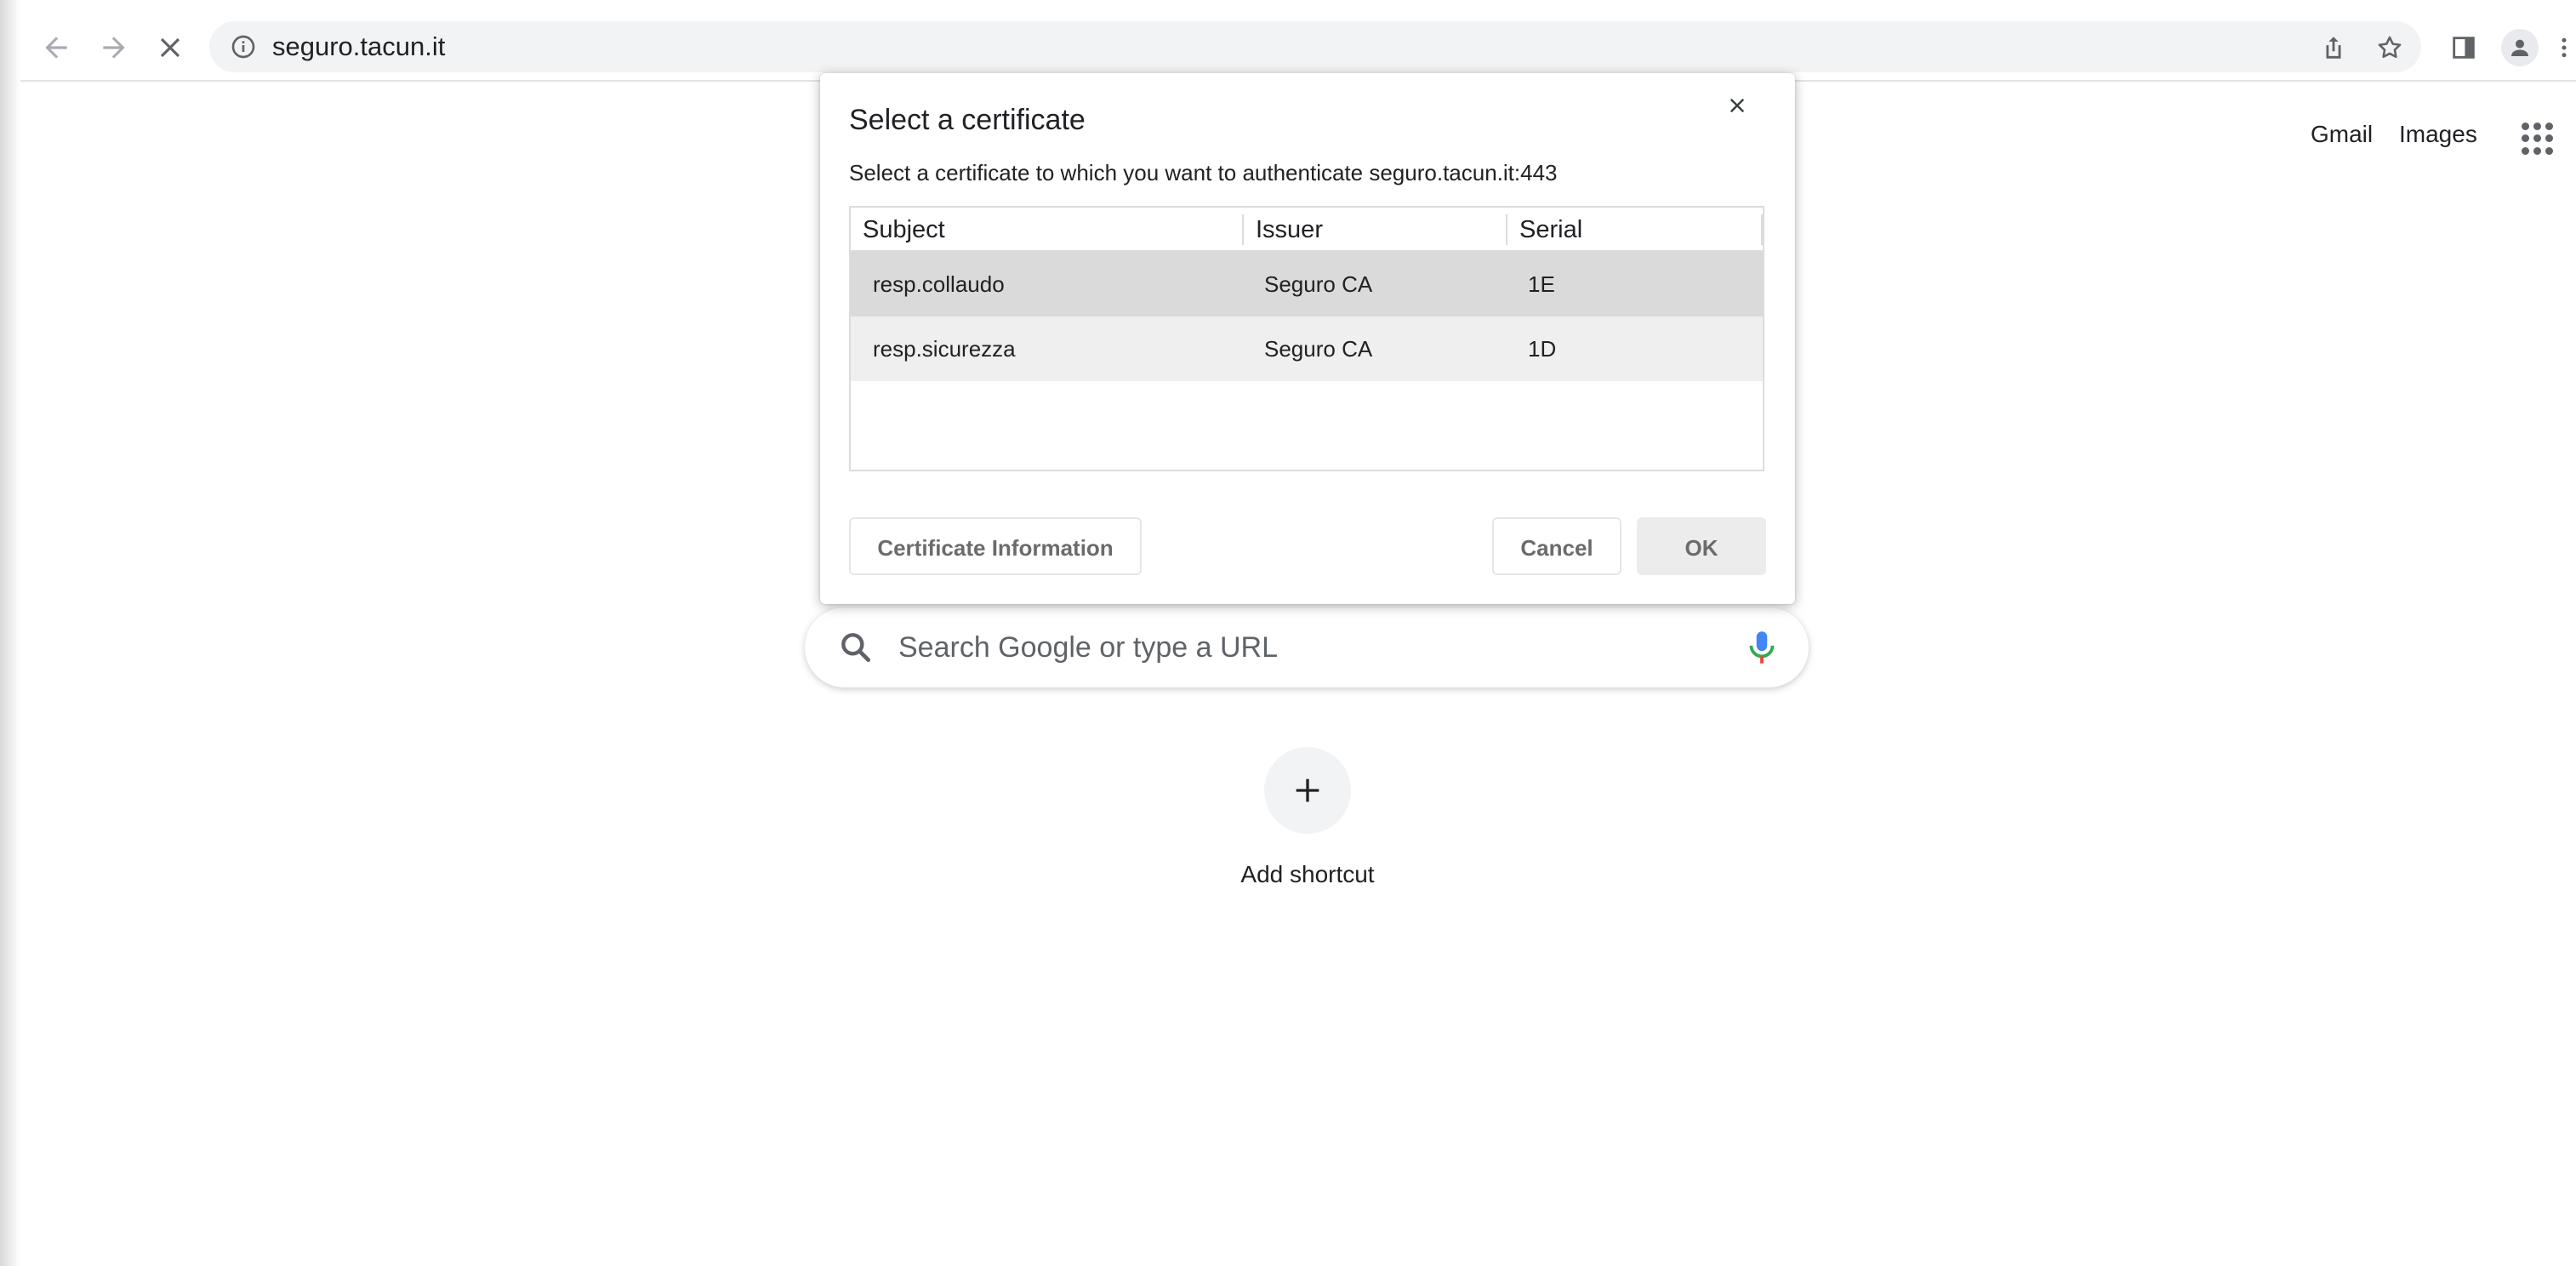 This screenshot has width=2576, height=1266. I want to click on share-icon, so click(2333, 48).